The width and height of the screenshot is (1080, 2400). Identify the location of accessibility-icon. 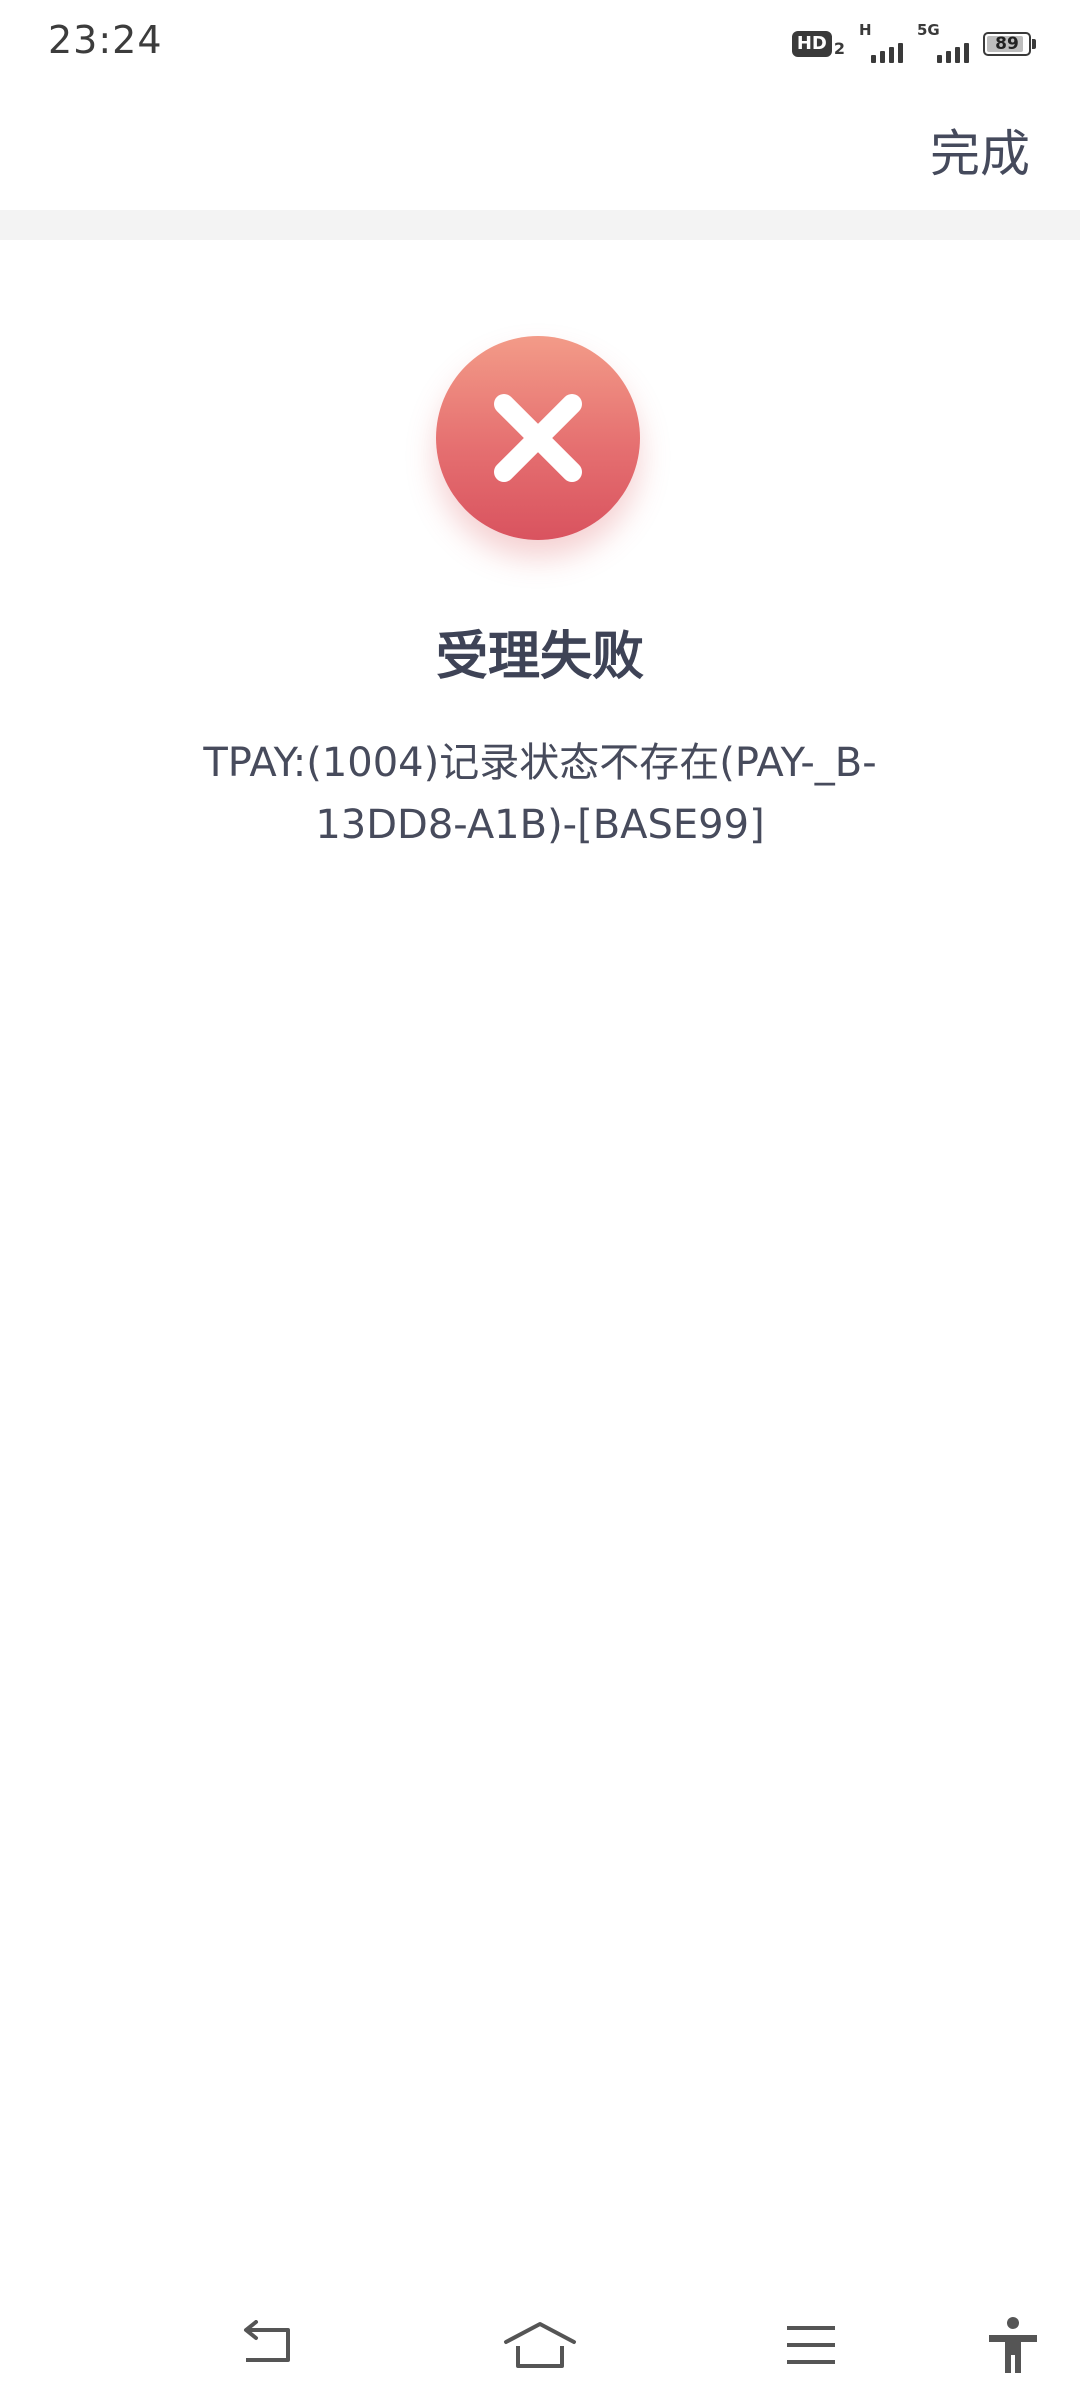
(1013, 2345).